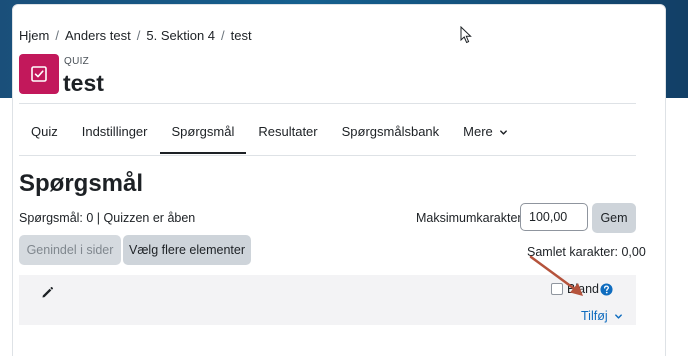 The height and width of the screenshot is (356, 688). What do you see at coordinates (556, 275) in the screenshot?
I see `annotation-arrow-icon` at bounding box center [556, 275].